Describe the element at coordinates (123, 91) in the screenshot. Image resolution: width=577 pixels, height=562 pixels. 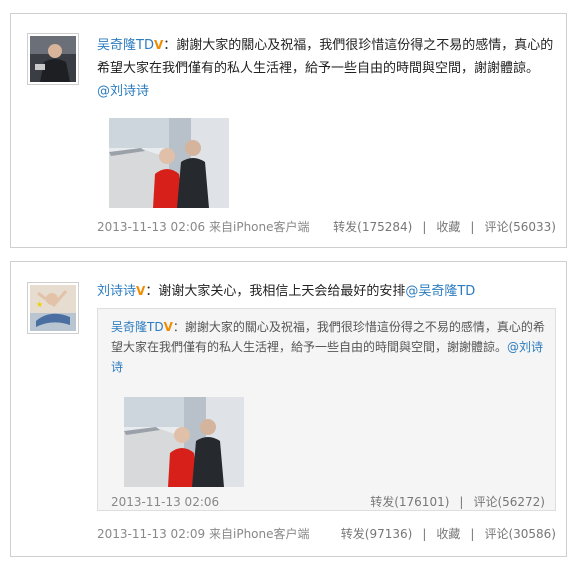
I see `mention-link: @刘诗诗` at that location.